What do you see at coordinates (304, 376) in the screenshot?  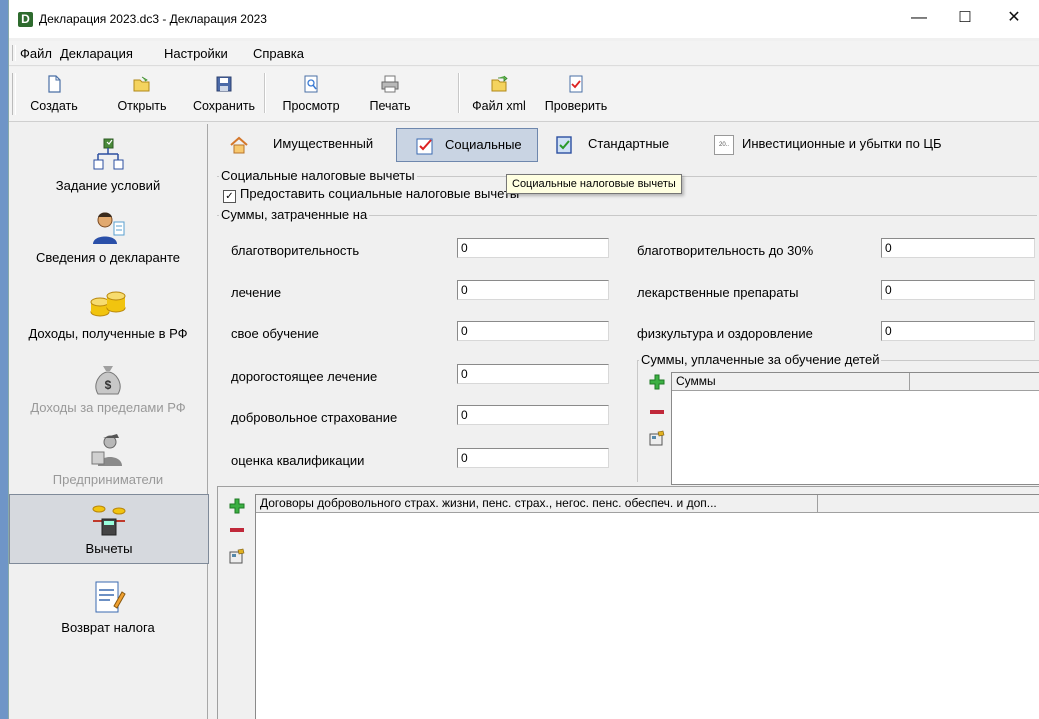 I see `expensive-treatment-label: дорогостоящее лечение` at bounding box center [304, 376].